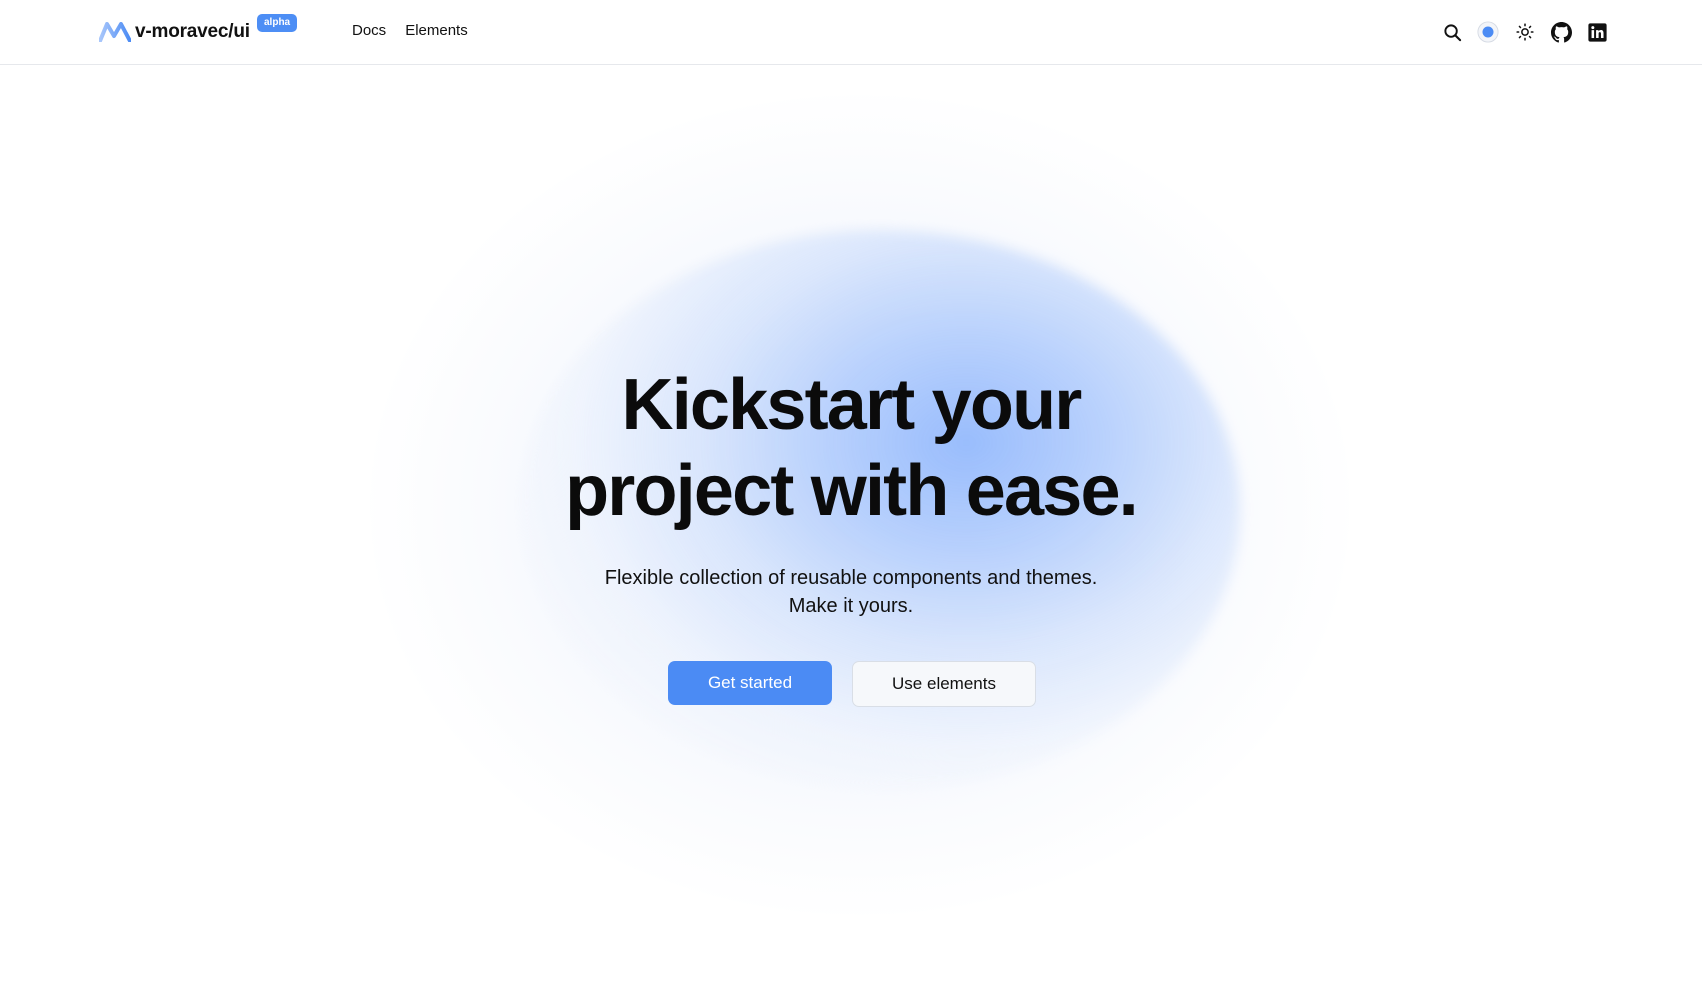  I want to click on hero-headline-line-2: project with ease., so click(852, 491).